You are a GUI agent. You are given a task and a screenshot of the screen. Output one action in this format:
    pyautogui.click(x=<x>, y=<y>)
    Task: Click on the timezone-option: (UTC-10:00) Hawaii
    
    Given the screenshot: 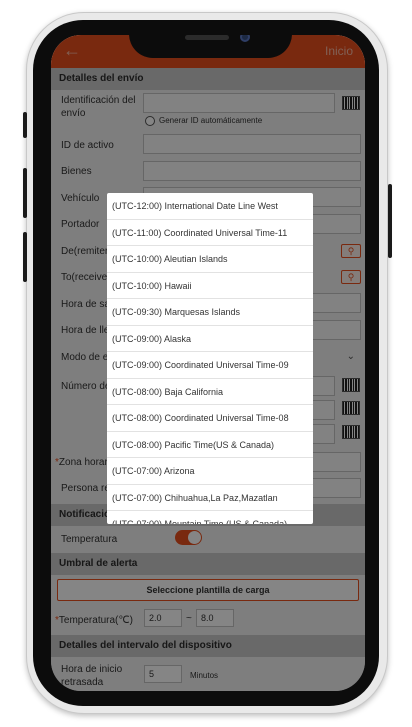 What is the action you would take?
    pyautogui.click(x=210, y=286)
    